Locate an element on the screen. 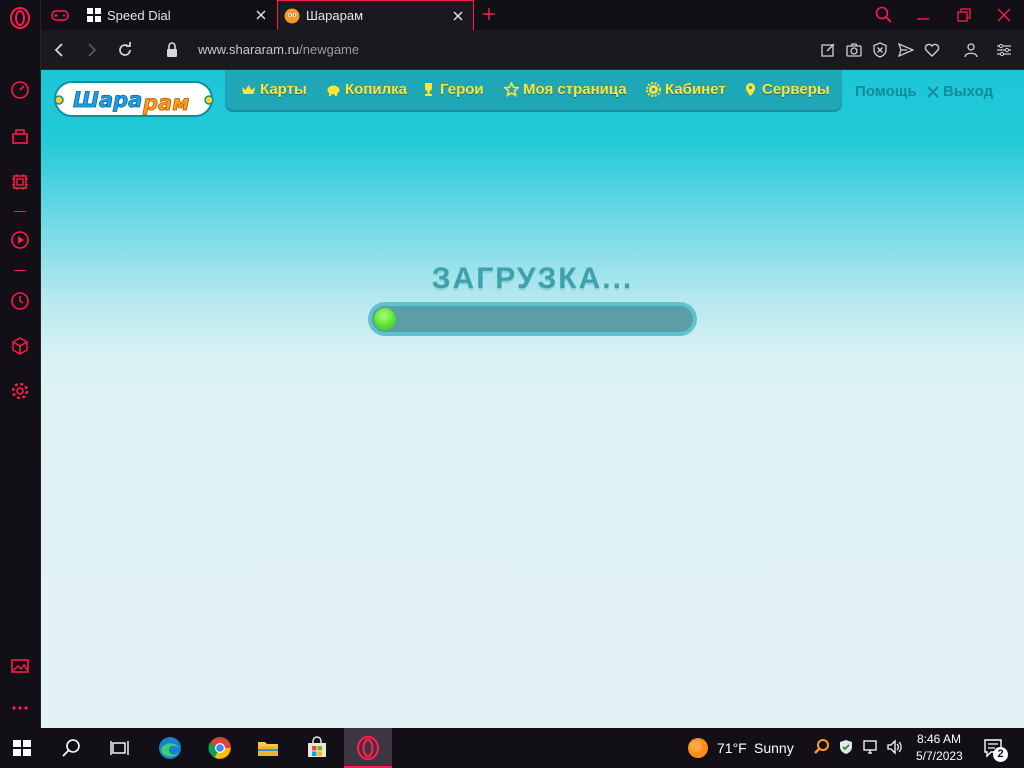 The width and height of the screenshot is (1024, 768). url-domain: www.shararam.ru is located at coordinates (249, 49).